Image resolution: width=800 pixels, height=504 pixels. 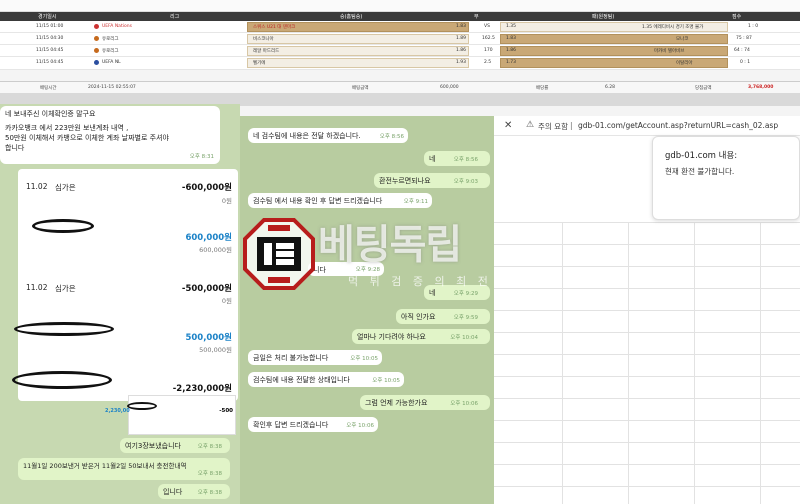 What do you see at coordinates (465, 160) in the screenshot?
I see `message-time: 오후 8:56` at bounding box center [465, 160].